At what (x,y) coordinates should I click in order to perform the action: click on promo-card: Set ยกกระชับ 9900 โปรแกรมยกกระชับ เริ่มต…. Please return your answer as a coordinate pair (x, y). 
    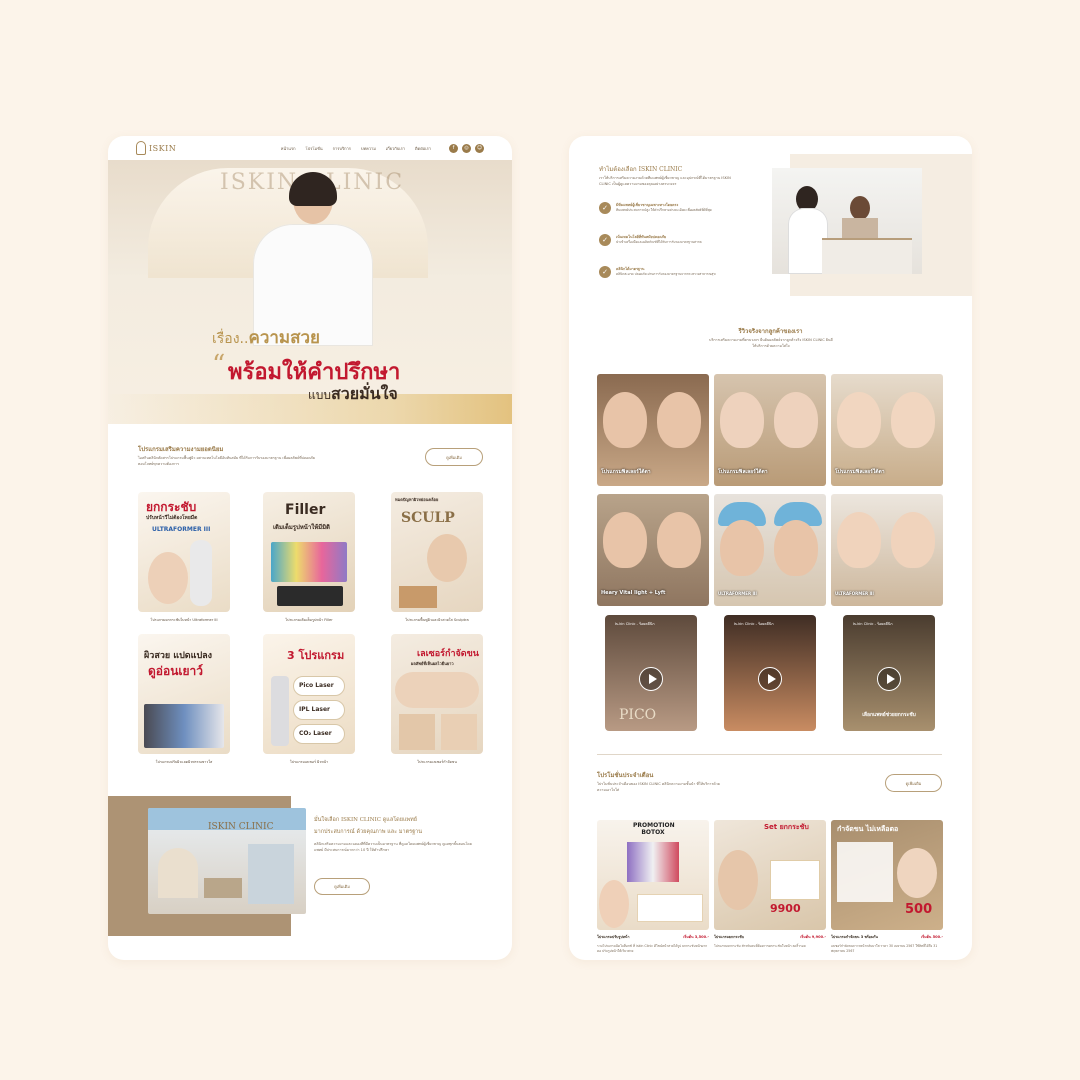
    Looking at the image, I should click on (770, 884).